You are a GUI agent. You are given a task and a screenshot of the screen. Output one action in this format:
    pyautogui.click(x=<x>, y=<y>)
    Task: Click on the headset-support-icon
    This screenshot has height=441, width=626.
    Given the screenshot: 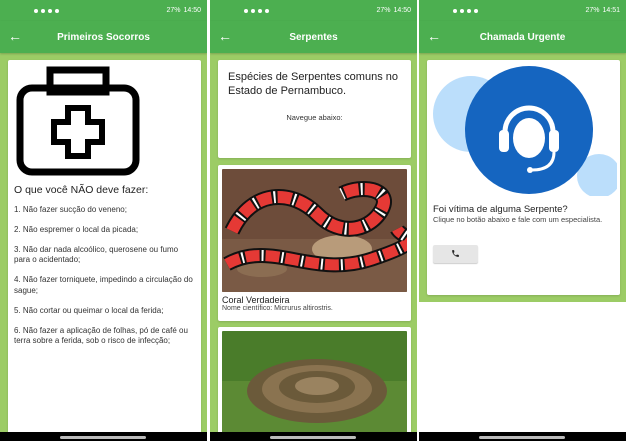 What is the action you would take?
    pyautogui.click(x=525, y=131)
    